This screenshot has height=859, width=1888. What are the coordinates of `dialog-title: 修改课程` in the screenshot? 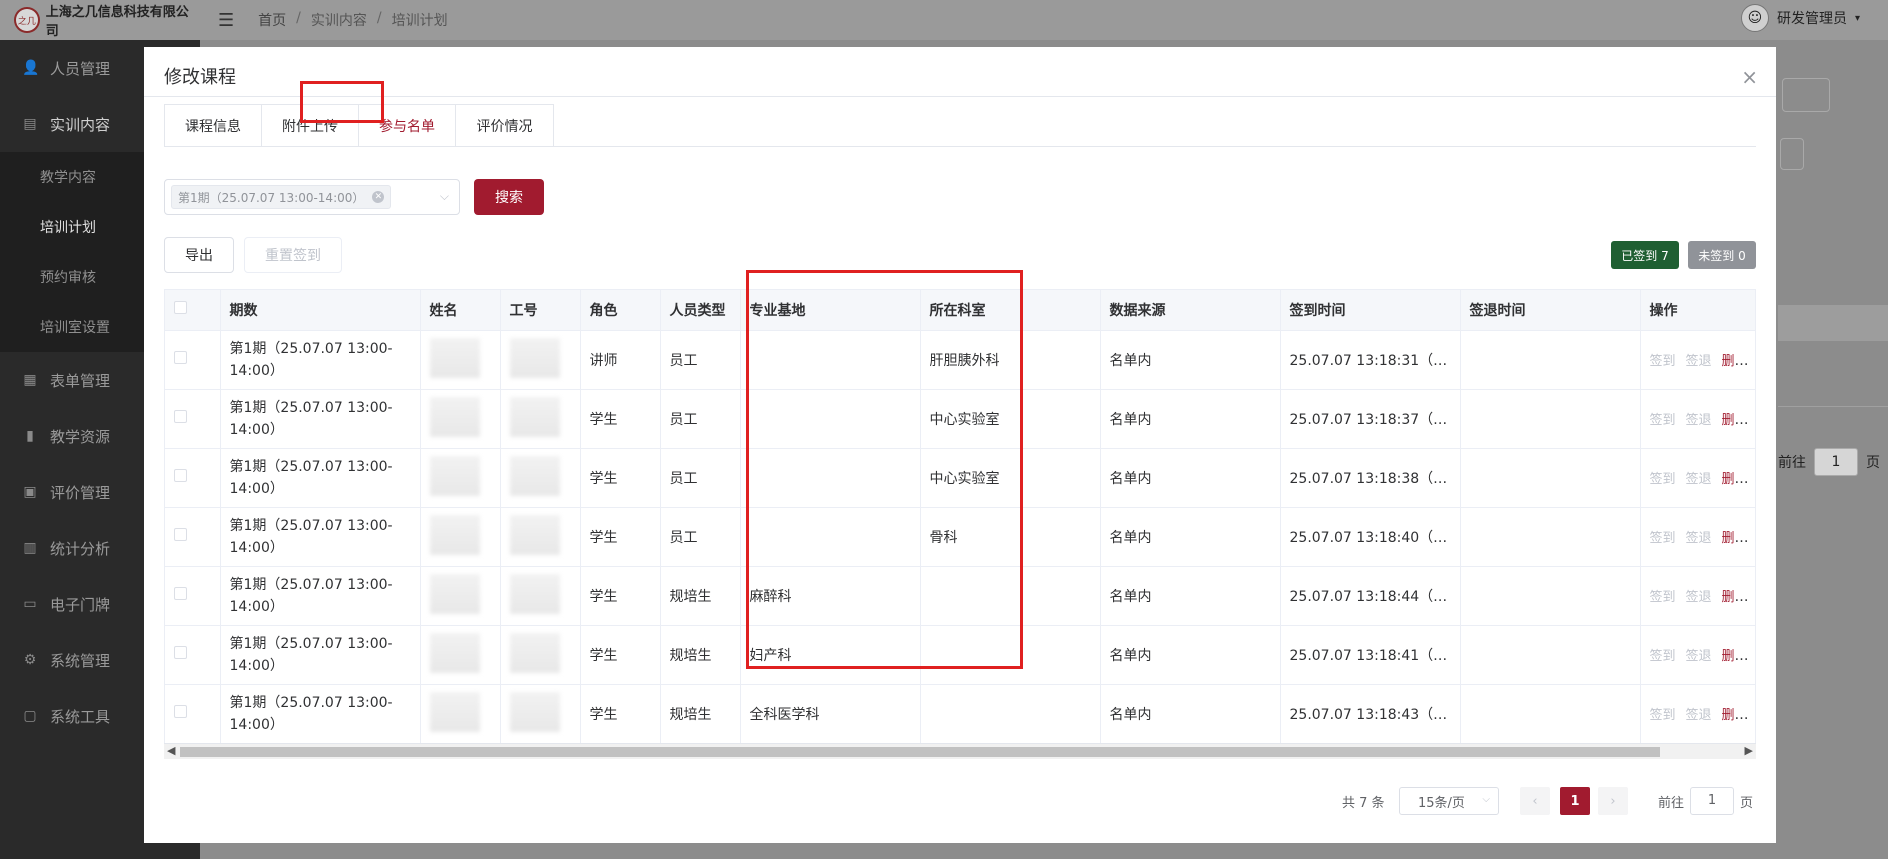 It's located at (200, 77).